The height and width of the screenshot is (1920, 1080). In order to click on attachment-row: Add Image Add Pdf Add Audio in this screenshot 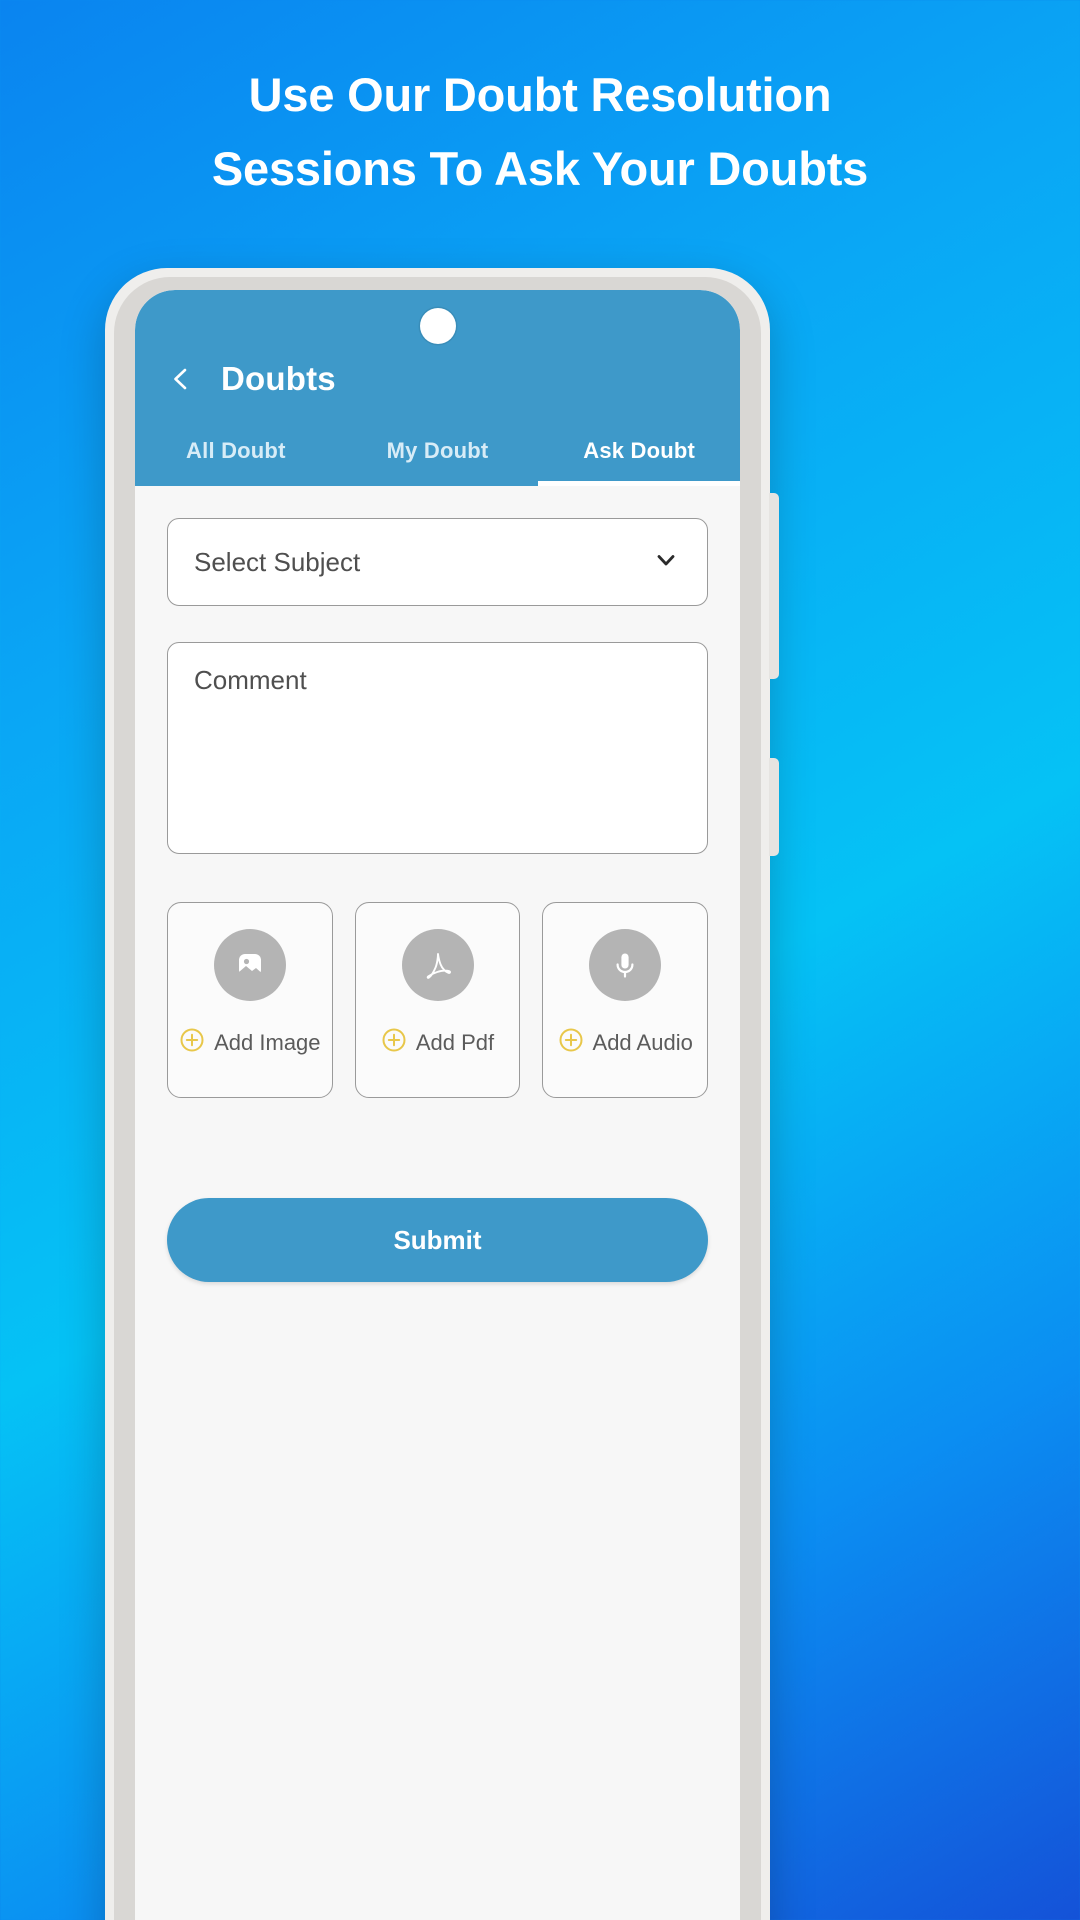, I will do `click(438, 1000)`.